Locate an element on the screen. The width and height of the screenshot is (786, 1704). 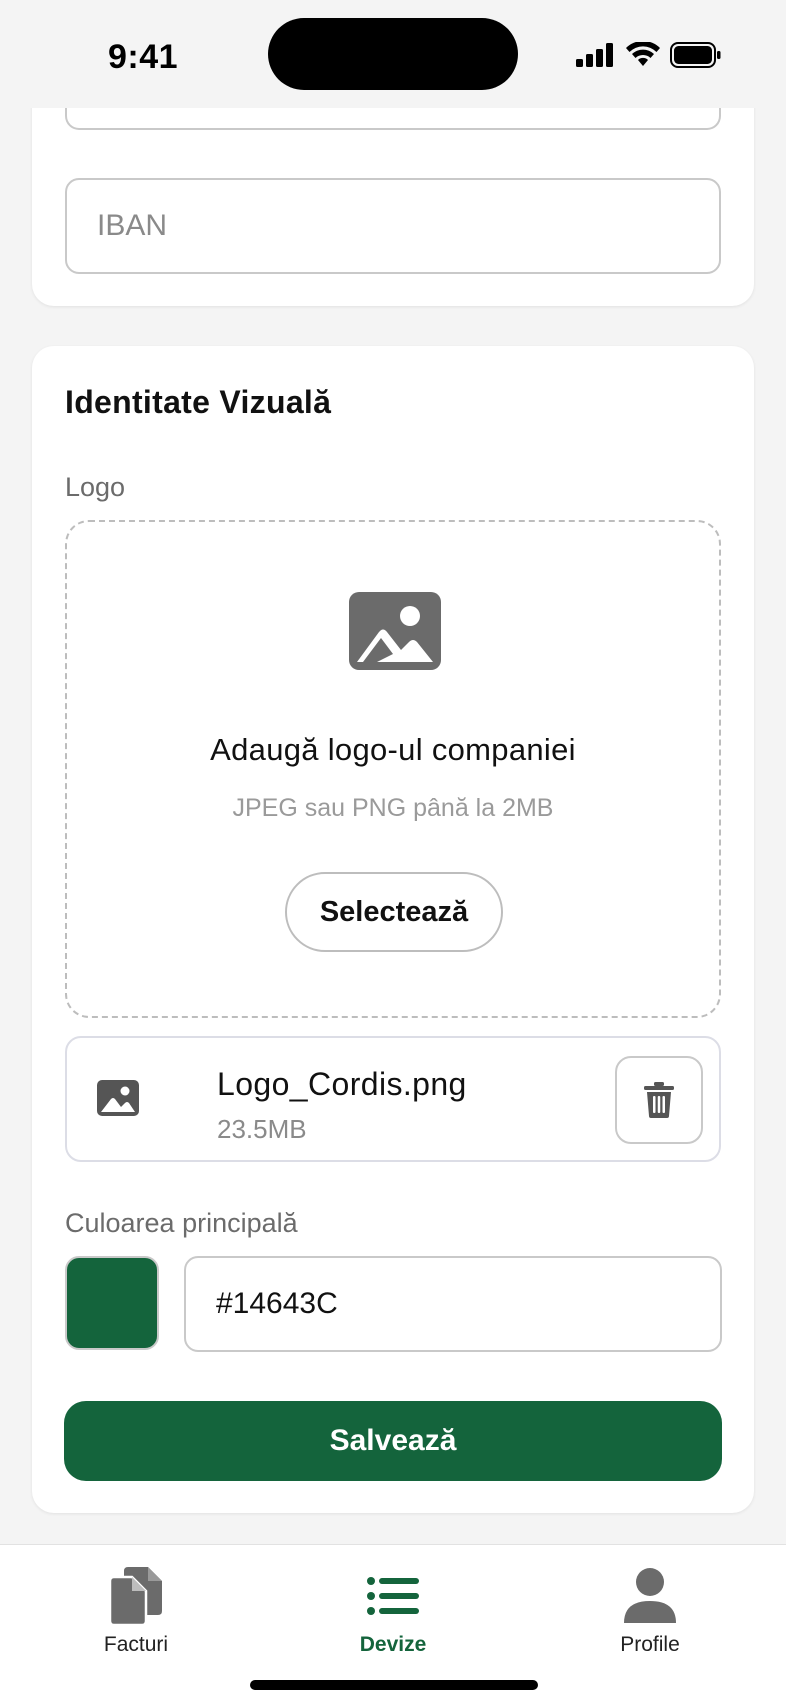
dynamic-island is located at coordinates (393, 54).